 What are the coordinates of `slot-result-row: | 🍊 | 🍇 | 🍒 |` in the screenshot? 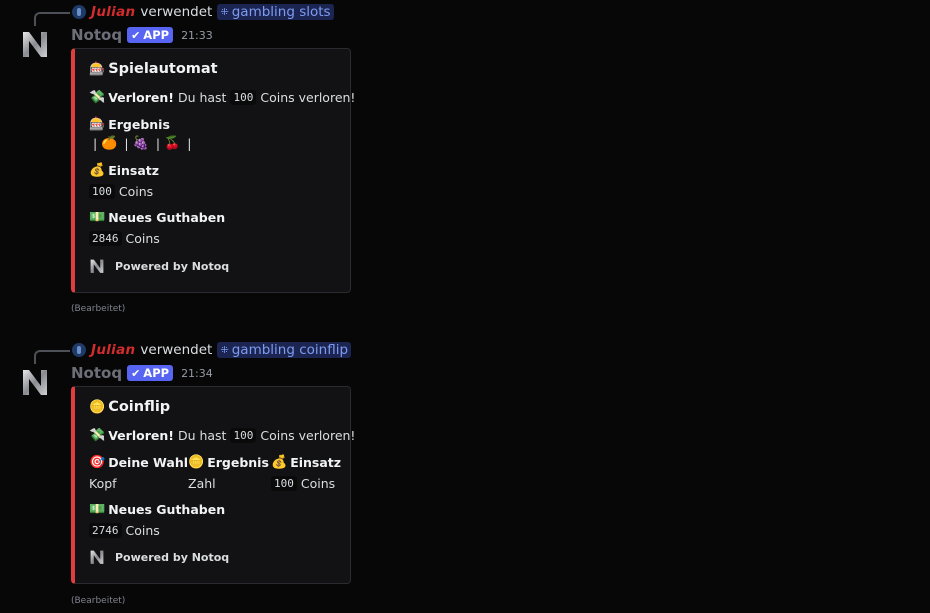 It's located at (142, 143).